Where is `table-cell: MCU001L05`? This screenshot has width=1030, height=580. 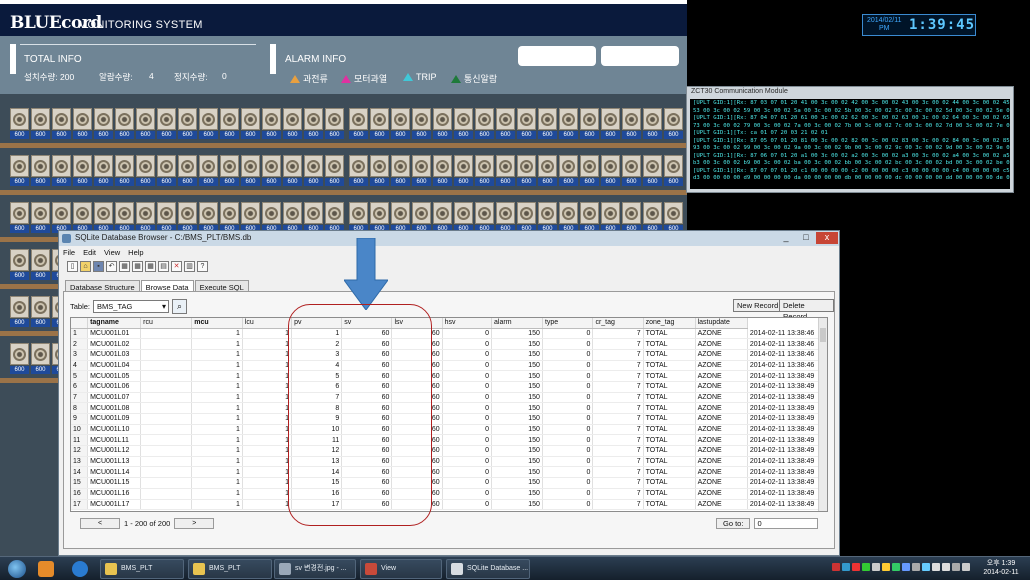
table-cell: MCU001L05 is located at coordinates (114, 376).